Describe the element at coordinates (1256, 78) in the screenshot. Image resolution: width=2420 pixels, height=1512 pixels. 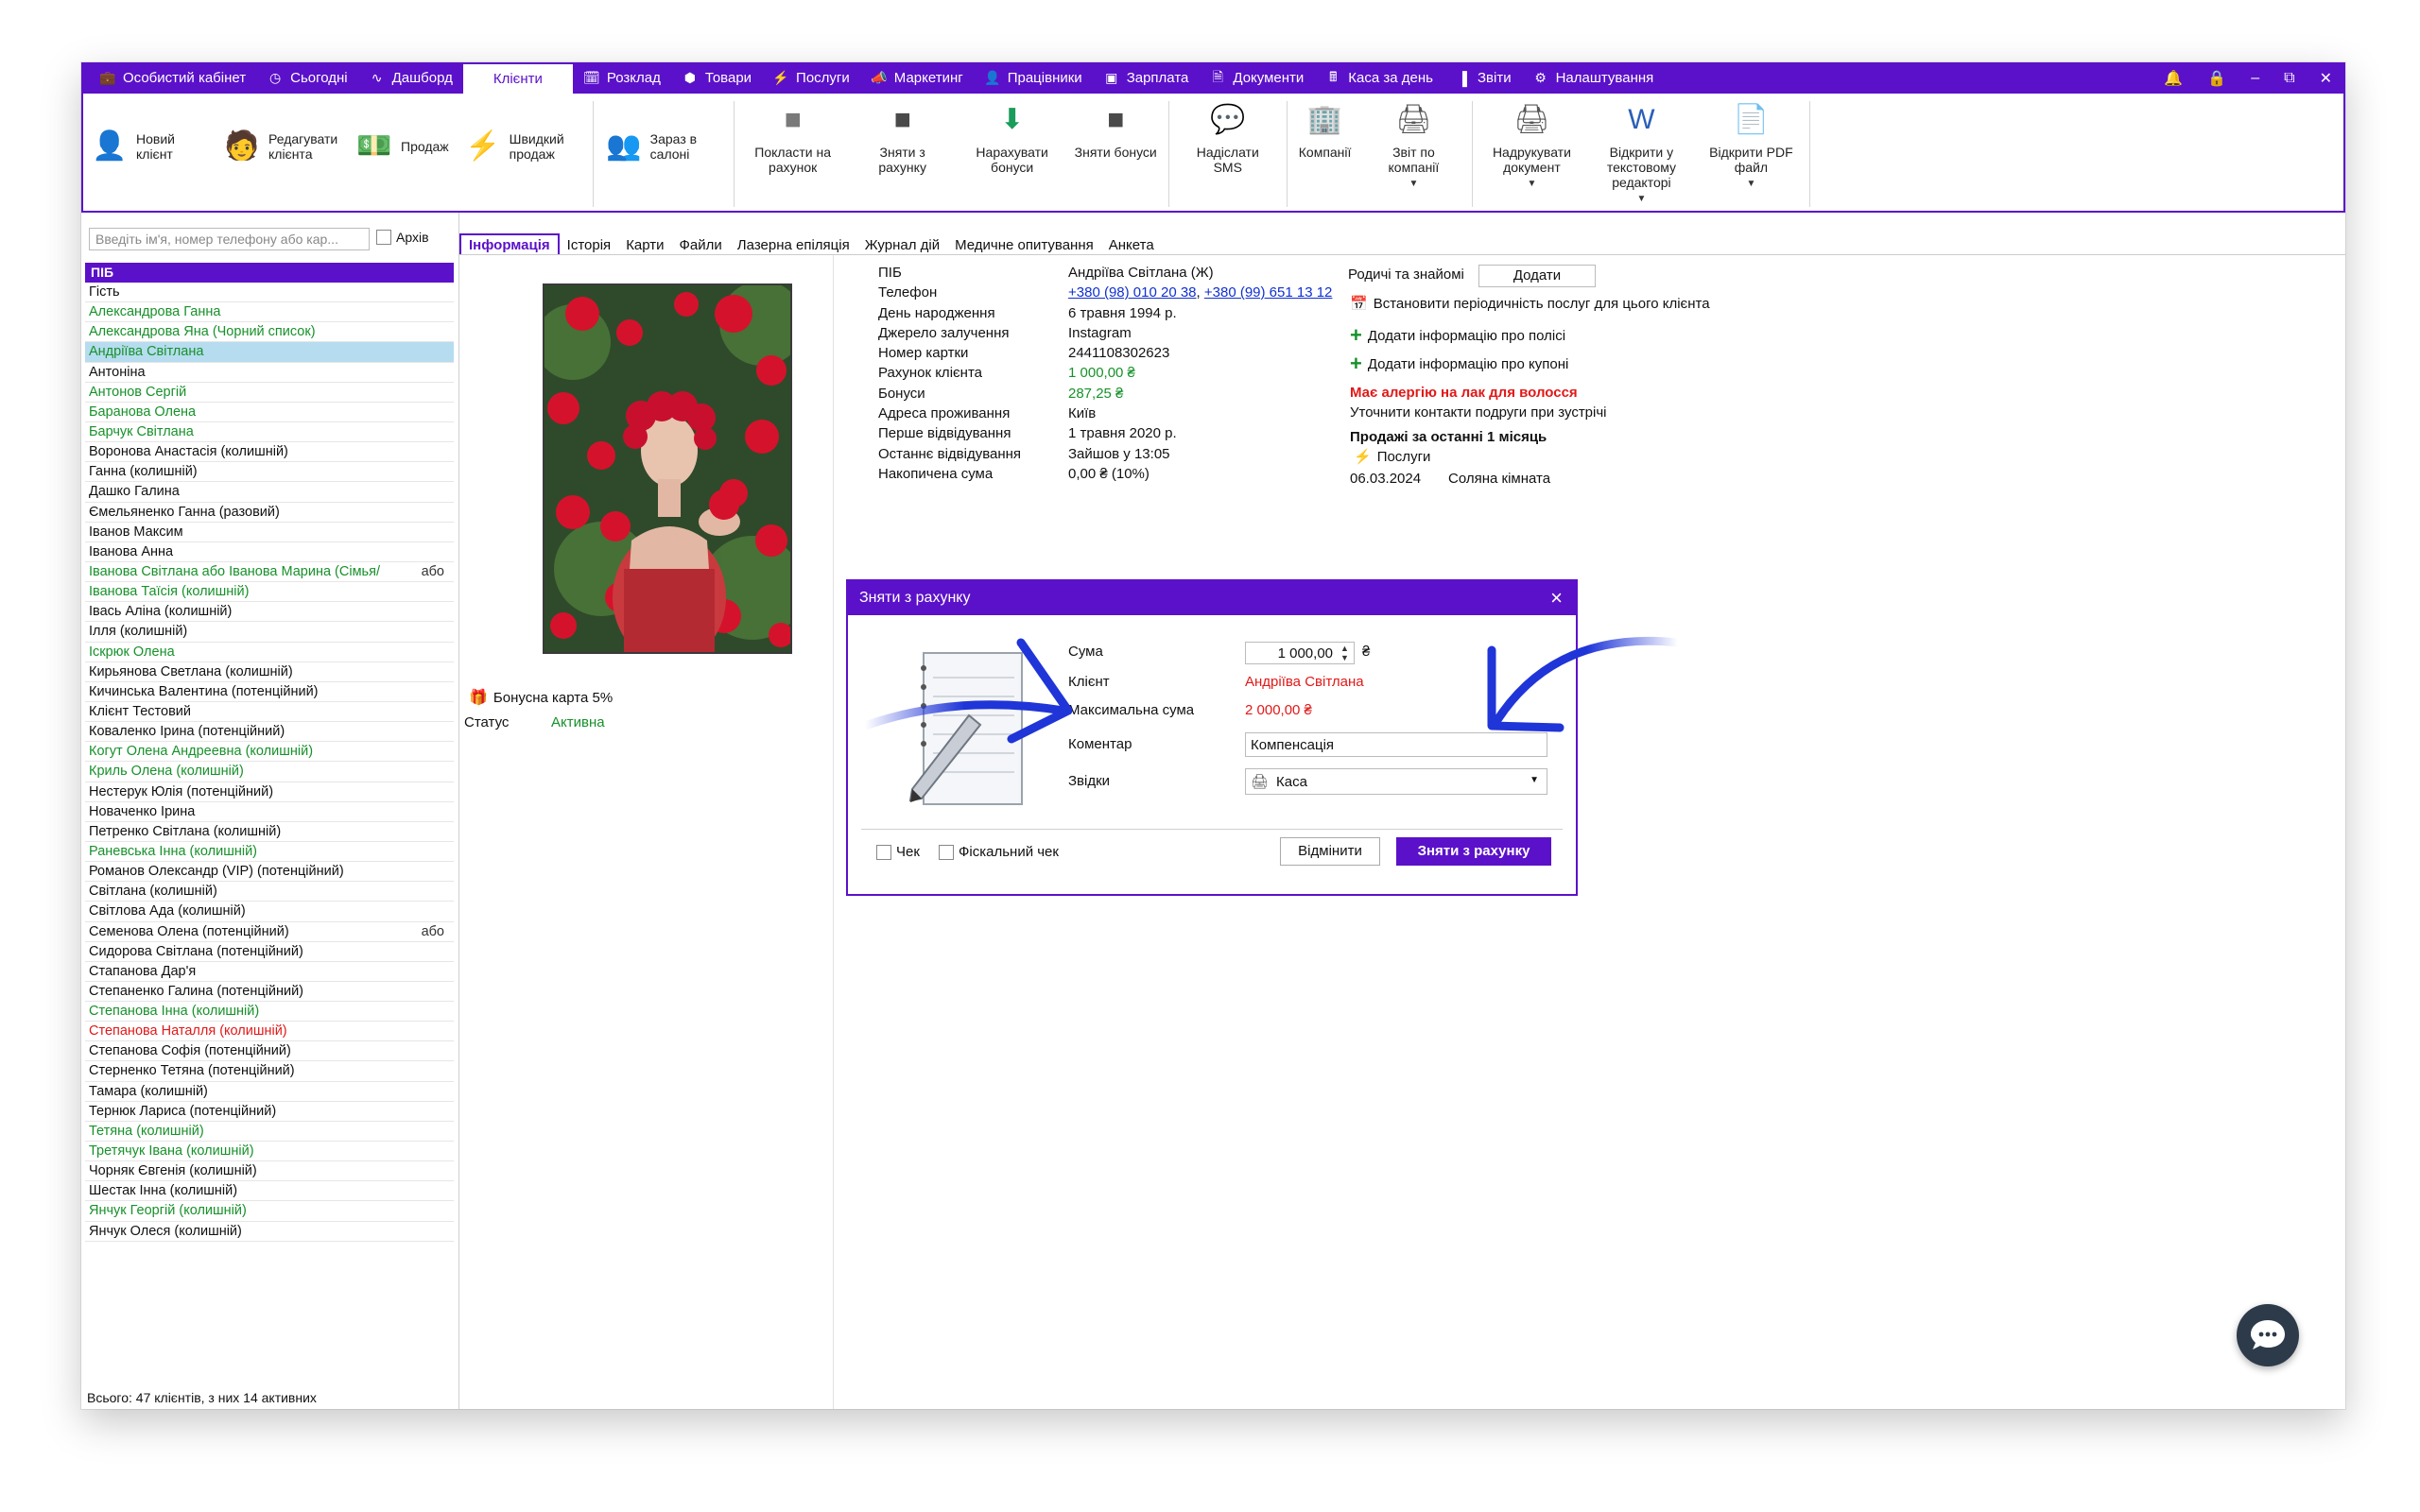
I see `menu-item-10: 🗎 Документи` at that location.